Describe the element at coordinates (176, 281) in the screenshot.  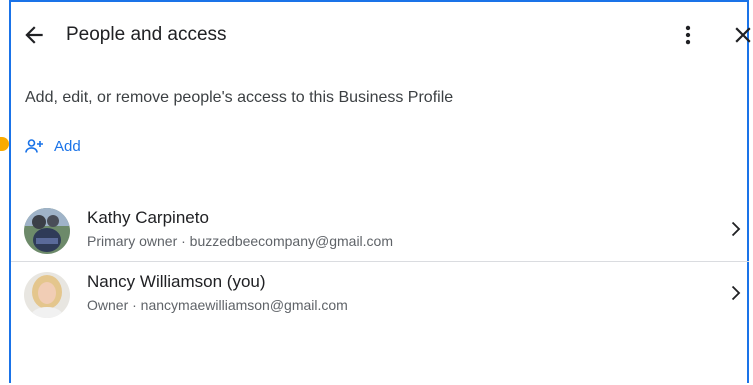
I see `person-name: Nancy Williamson (you)` at that location.